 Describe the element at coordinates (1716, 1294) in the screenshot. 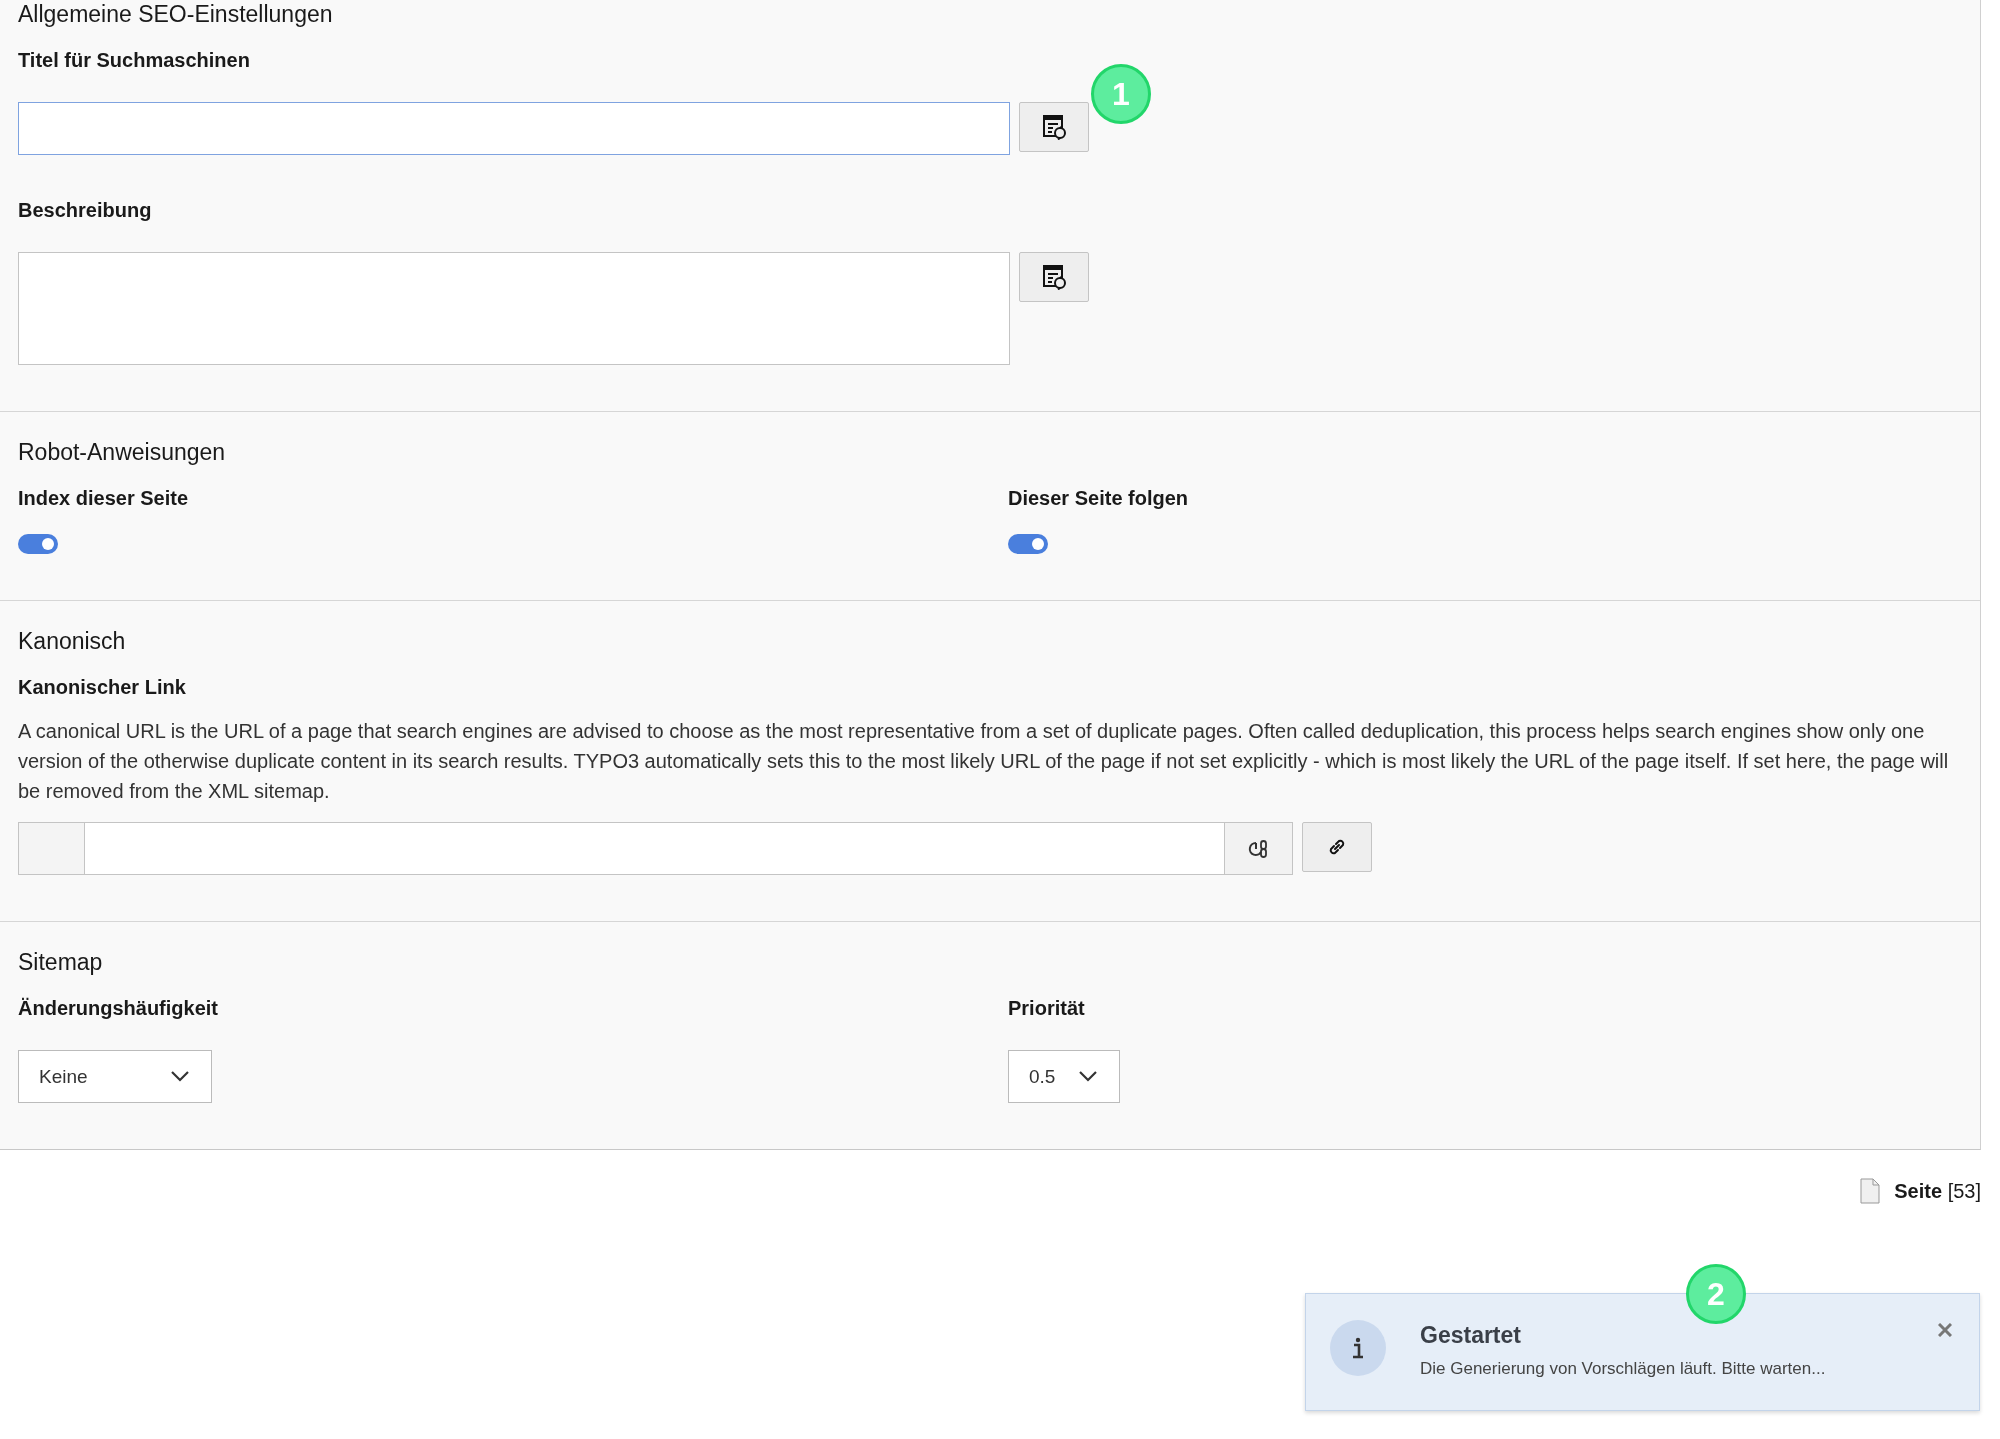

I see `step-marker: 2` at that location.